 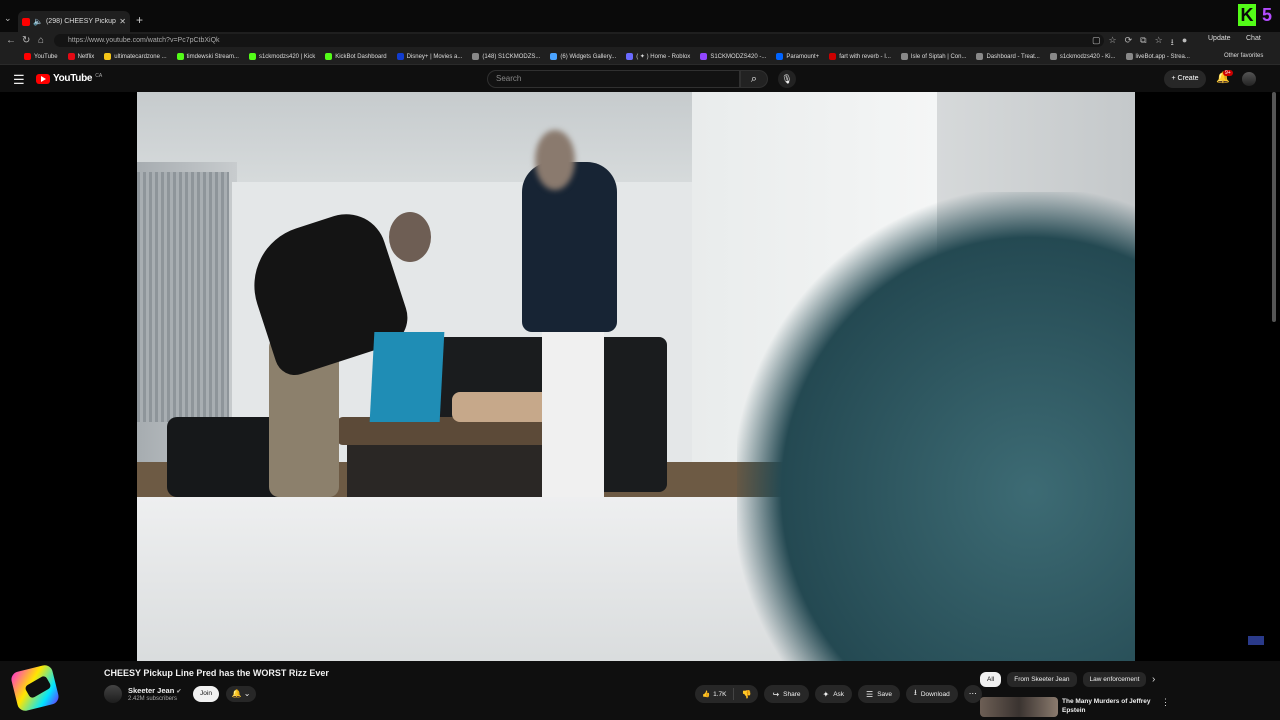 What do you see at coordinates (26, 21) in the screenshot?
I see `youtube-favicon-icon` at bounding box center [26, 21].